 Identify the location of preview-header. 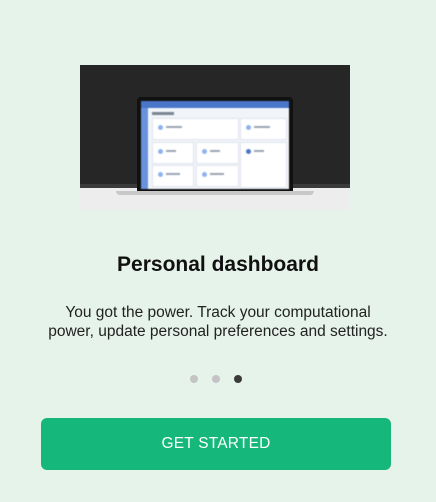
(215, 104).